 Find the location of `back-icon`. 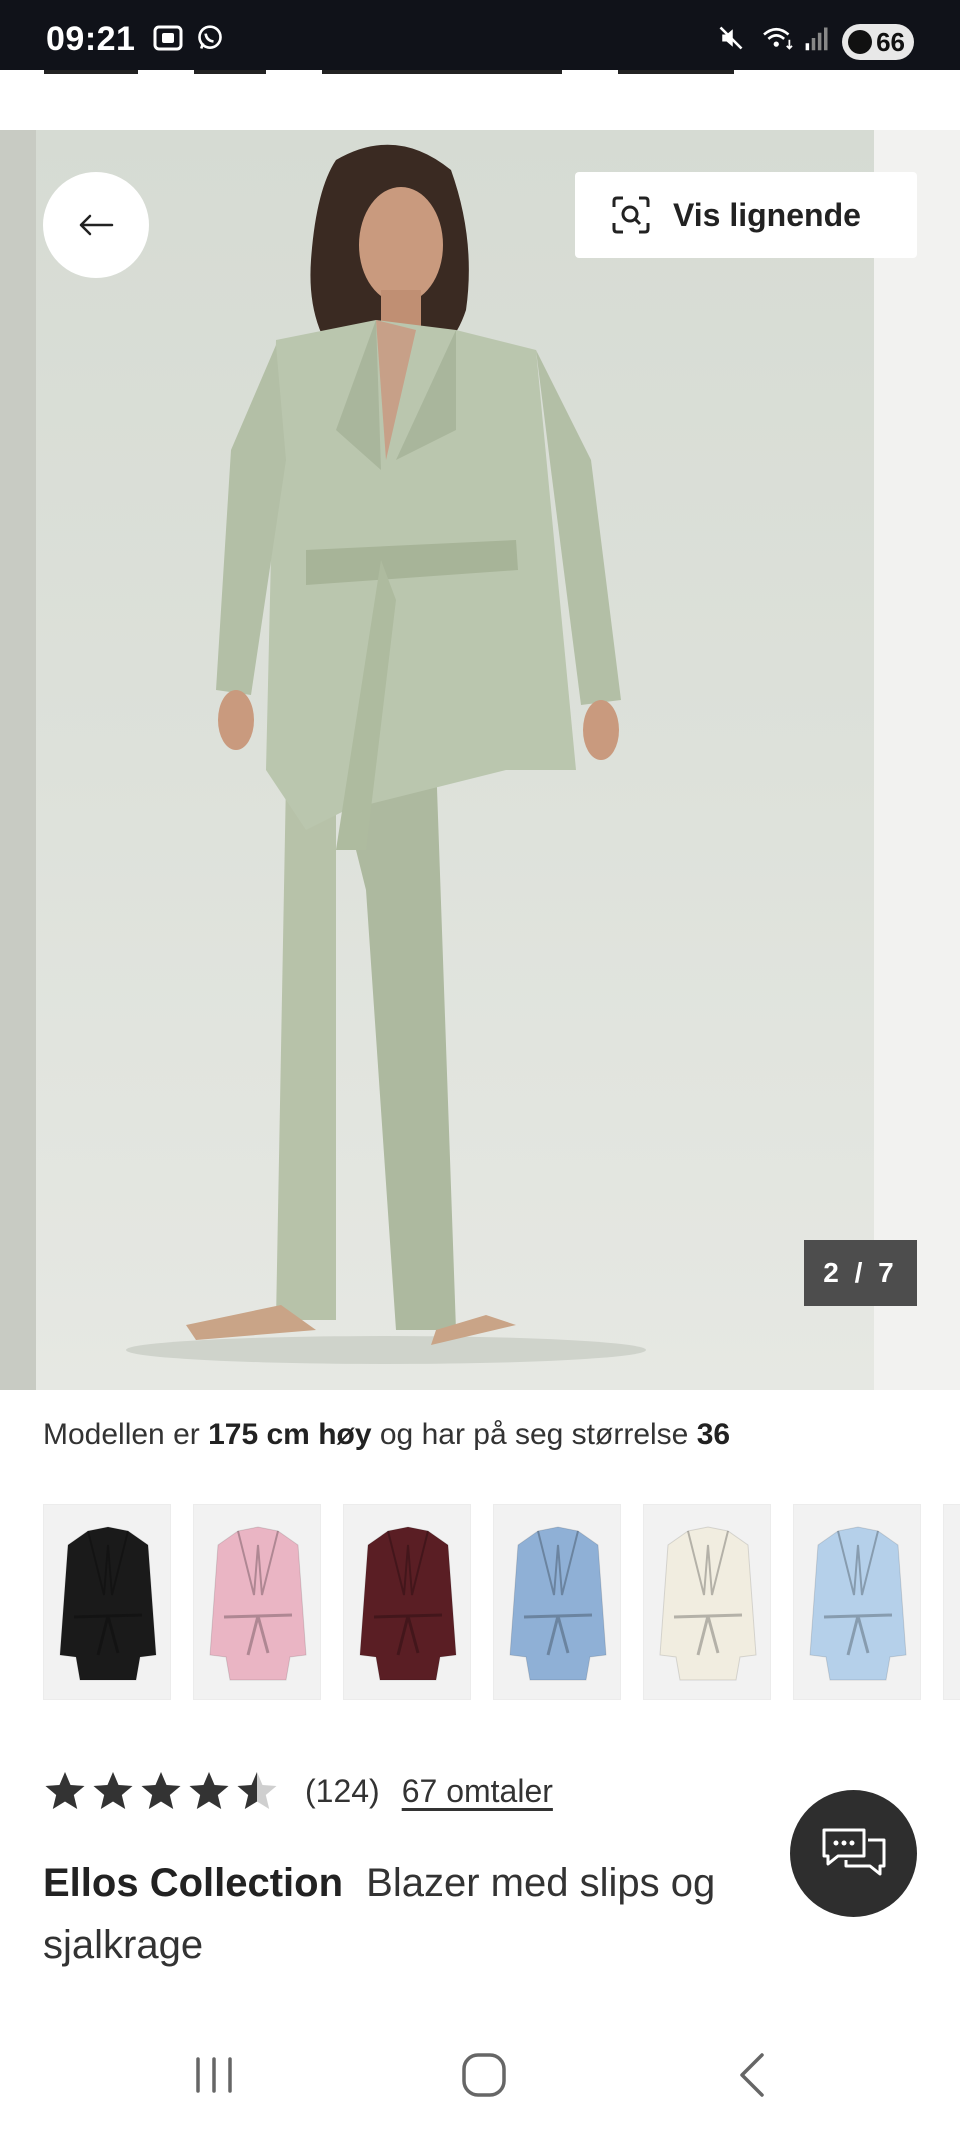

back-icon is located at coordinates (752, 2075).